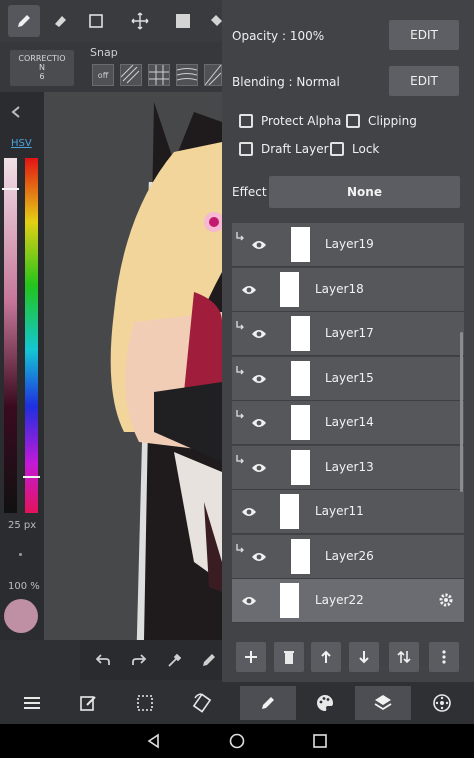 The height and width of the screenshot is (758, 474). What do you see at coordinates (424, 81) in the screenshot?
I see `blending-edit-button: EDIT` at bounding box center [424, 81].